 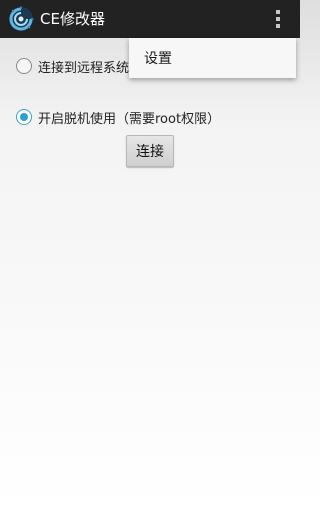 What do you see at coordinates (150, 151) in the screenshot?
I see `connect-button: 连接` at bounding box center [150, 151].